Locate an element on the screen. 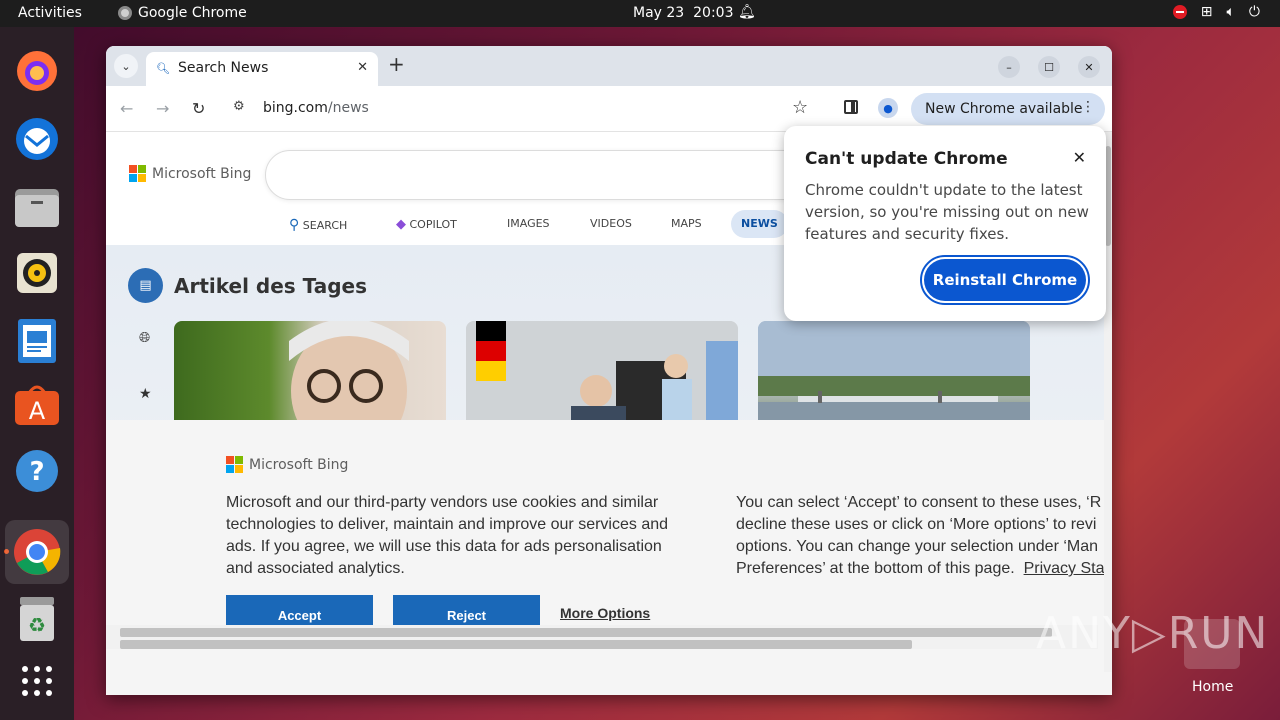 This screenshot has height=720, width=1280. home-folder-icon is located at coordinates (1212, 644).